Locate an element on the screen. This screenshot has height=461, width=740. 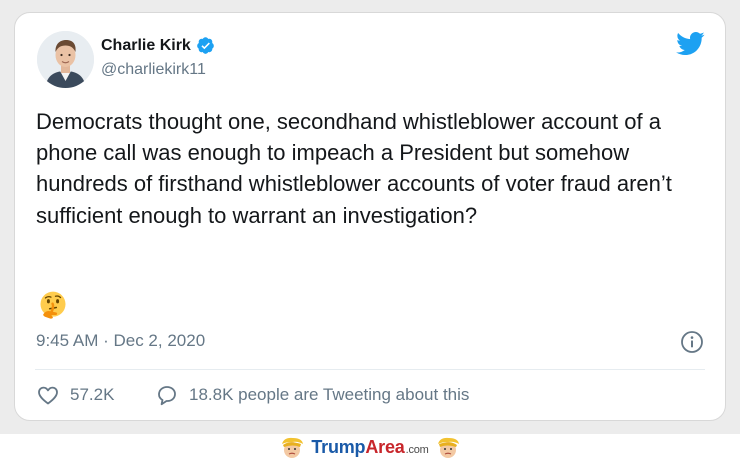
speech-bubble-icon is located at coordinates (167, 396).